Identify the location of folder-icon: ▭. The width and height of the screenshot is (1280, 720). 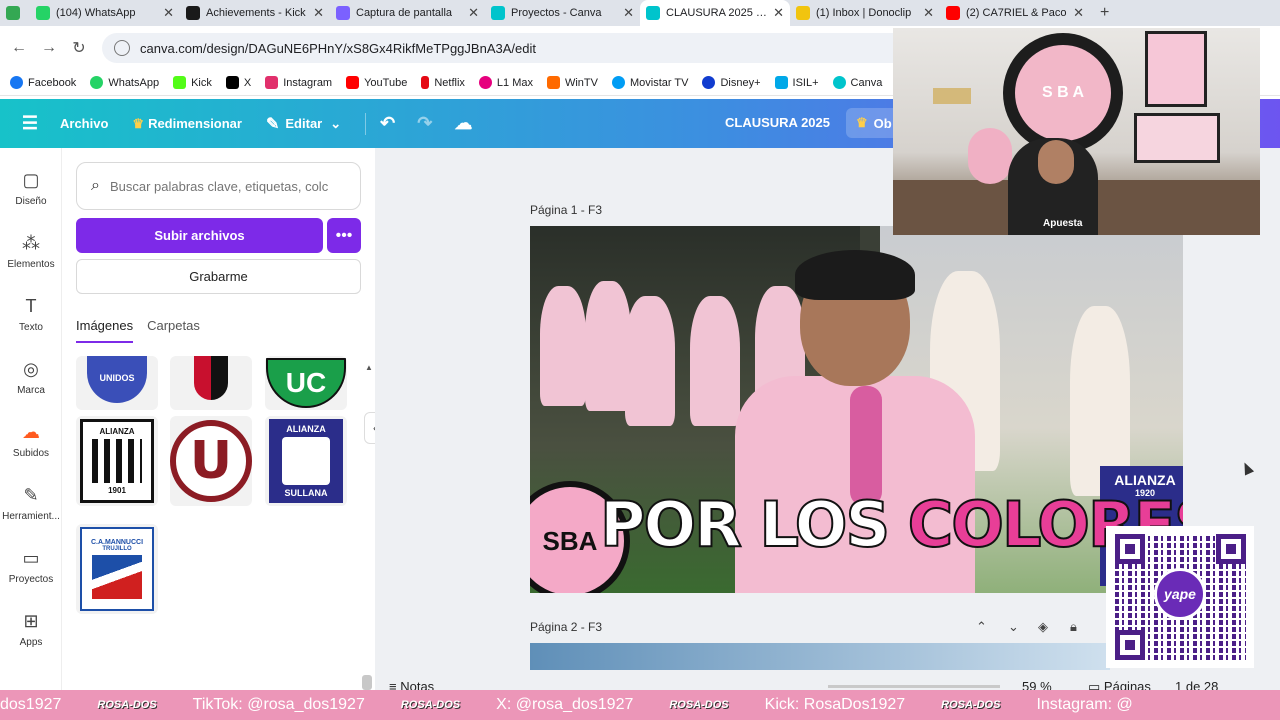
(31, 558).